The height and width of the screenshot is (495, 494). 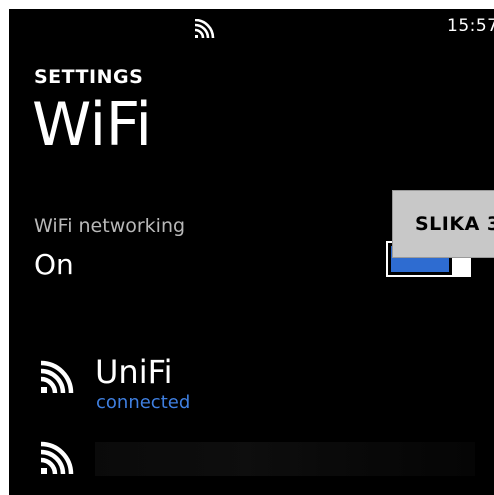 What do you see at coordinates (134, 372) in the screenshot?
I see `network-name: UniFi` at bounding box center [134, 372].